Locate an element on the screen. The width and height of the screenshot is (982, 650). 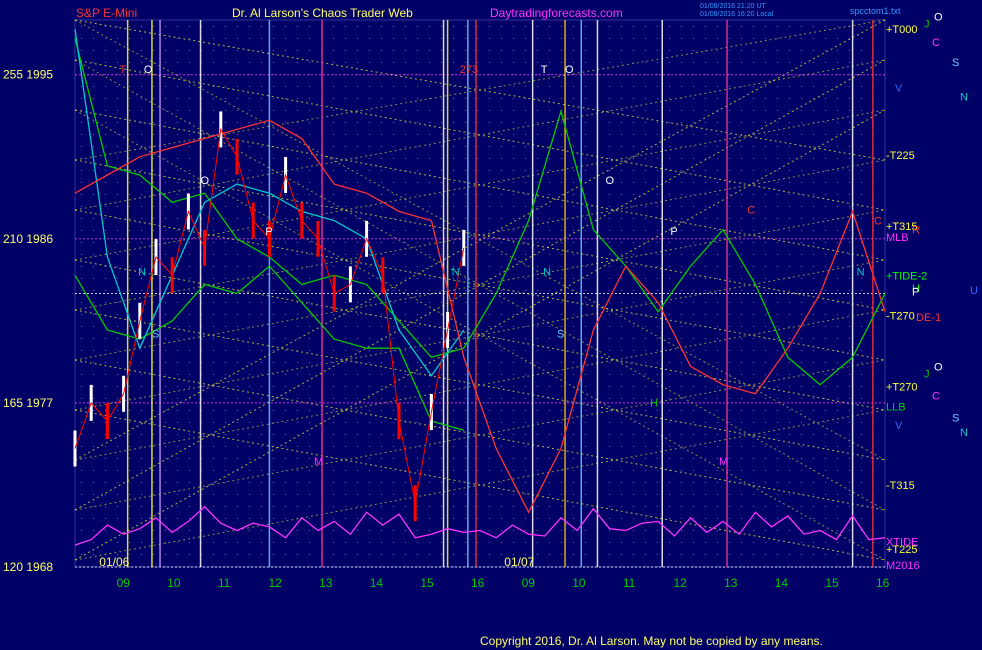
chart-filename: spcctom1.txt is located at coordinates (875, 11).